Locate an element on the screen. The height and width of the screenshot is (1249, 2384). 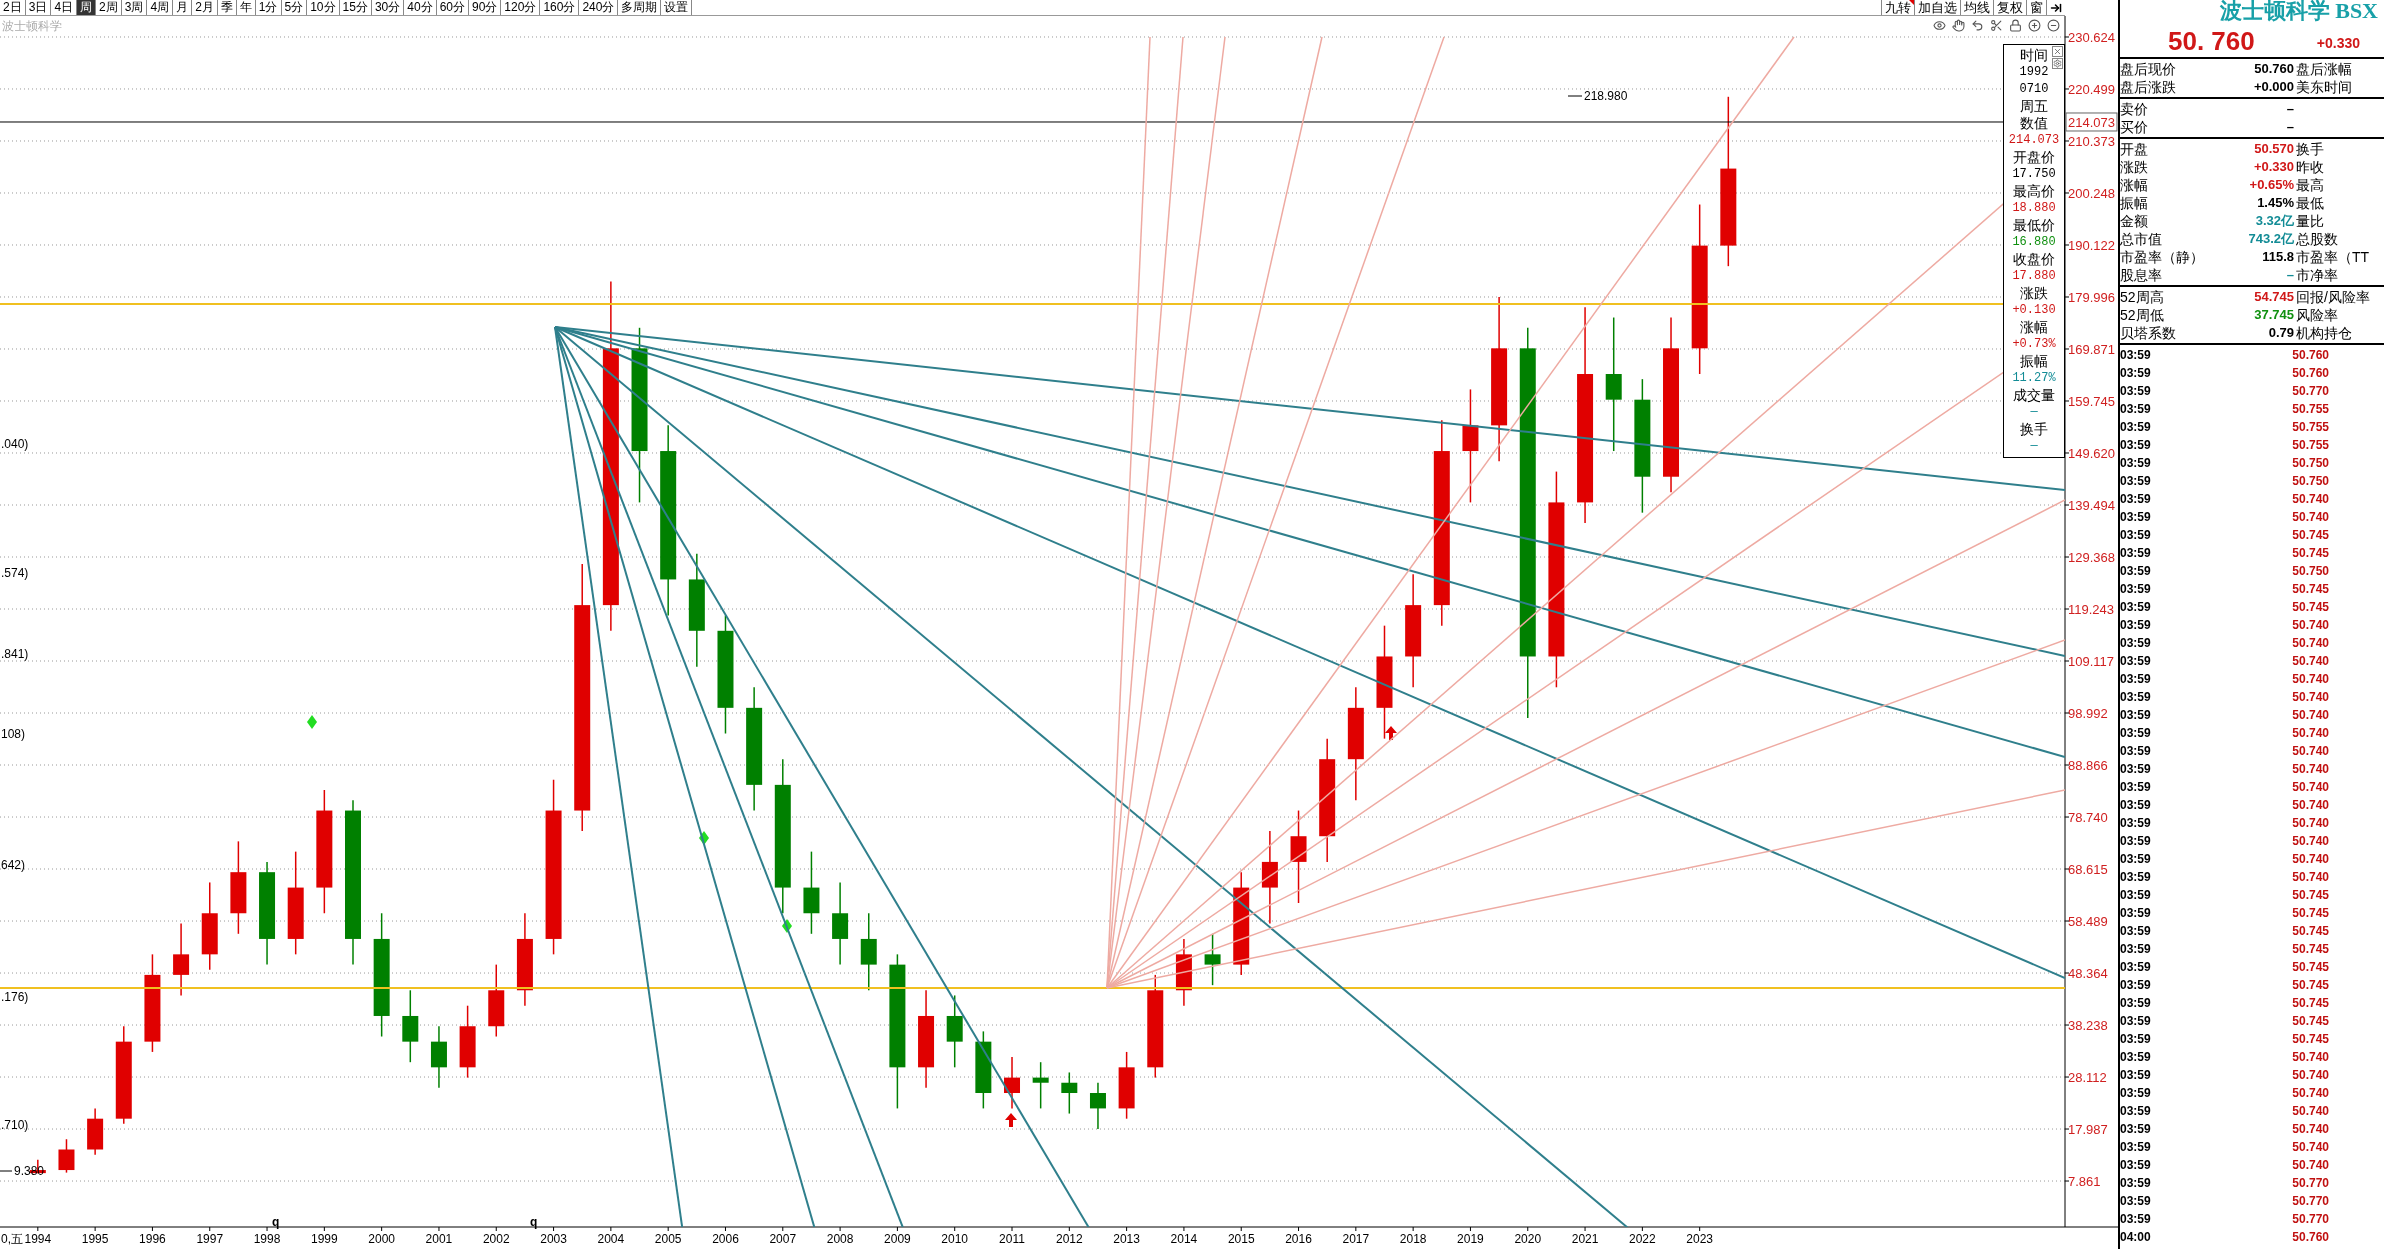
period-tab: 2周 is located at coordinates (109, 7).